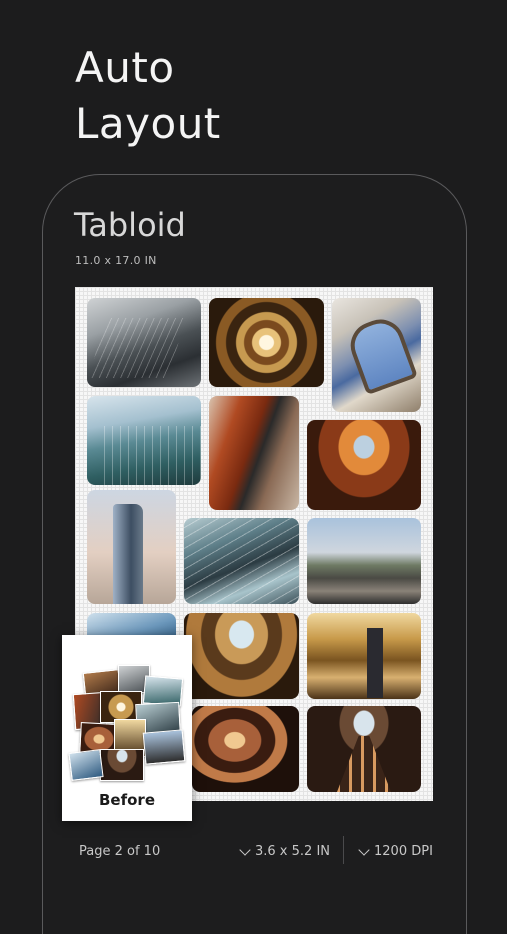 The height and width of the screenshot is (934, 507). What do you see at coordinates (343, 850) in the screenshot?
I see `toolbar-divider` at bounding box center [343, 850].